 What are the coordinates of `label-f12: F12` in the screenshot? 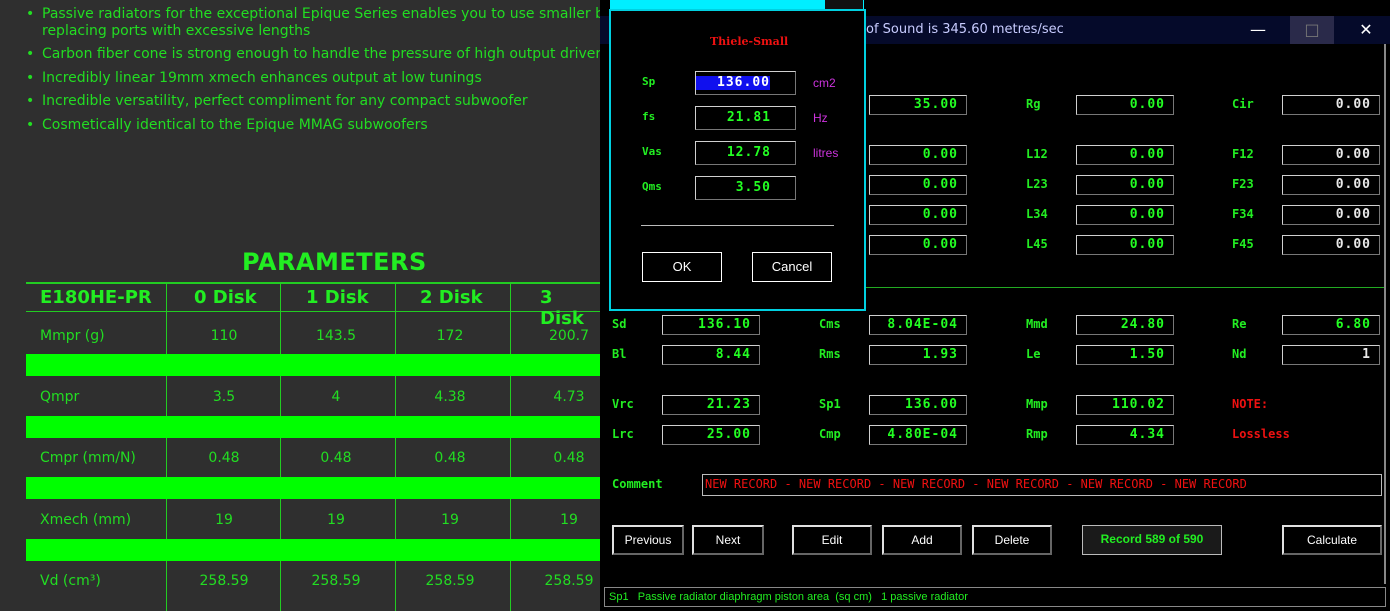 It's located at (1243, 154).